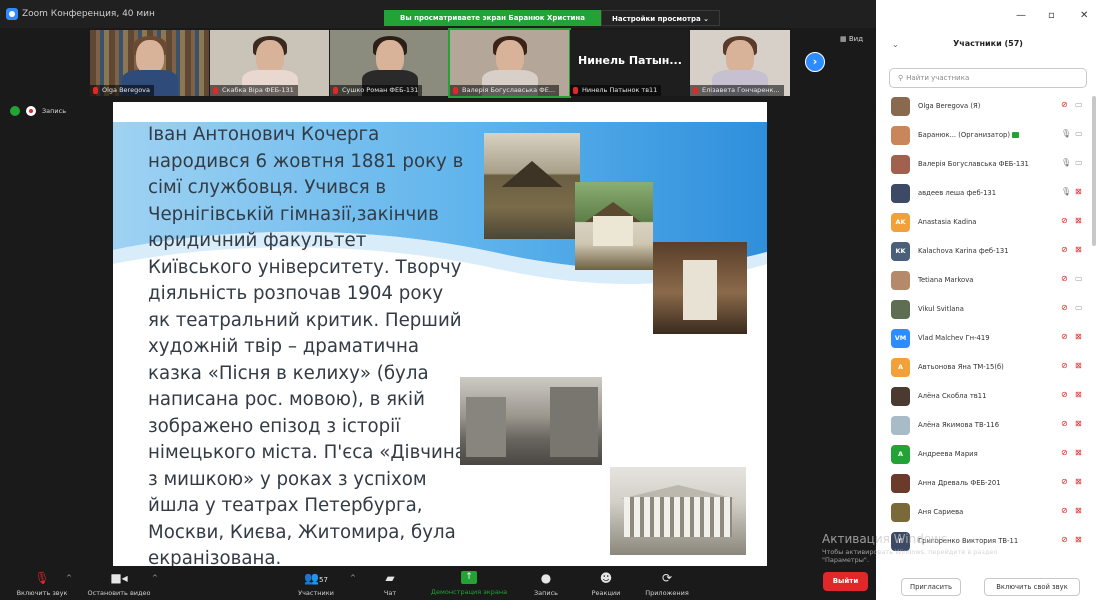 The width and height of the screenshot is (1100, 600). I want to click on minimize-icon: —, so click(1021, 15).